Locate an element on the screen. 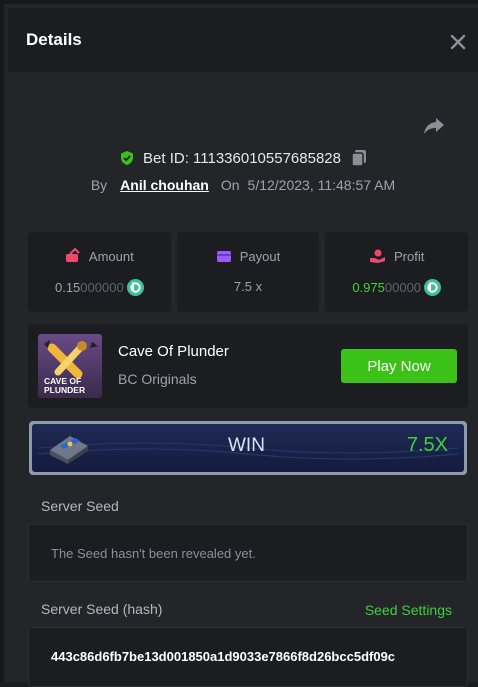 This screenshot has width=478, height=687. game-provider: BC Originals is located at coordinates (157, 379).